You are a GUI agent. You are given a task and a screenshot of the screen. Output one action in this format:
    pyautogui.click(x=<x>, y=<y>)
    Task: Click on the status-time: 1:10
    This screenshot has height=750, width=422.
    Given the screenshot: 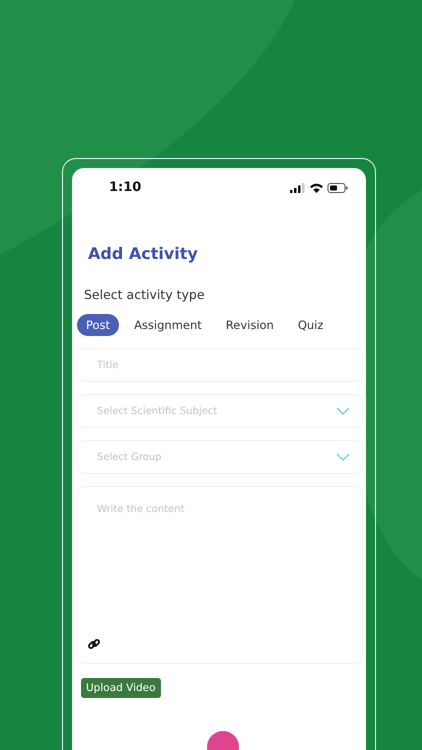 What is the action you would take?
    pyautogui.click(x=125, y=187)
    